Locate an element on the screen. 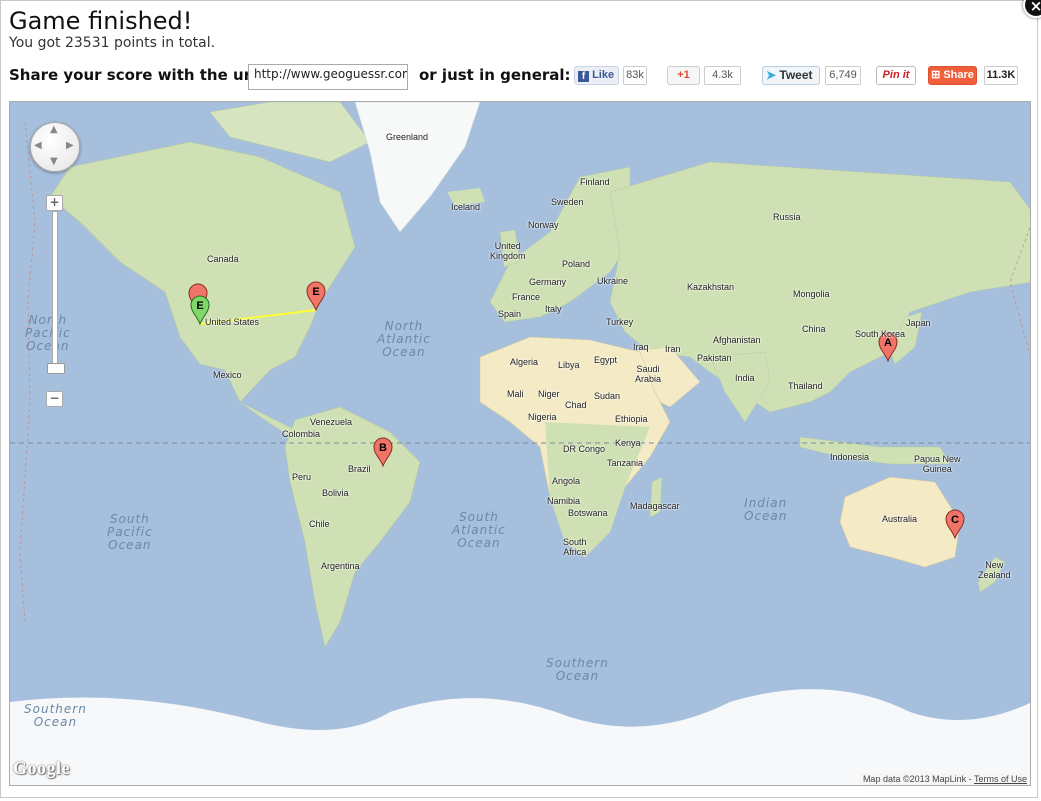 The width and height of the screenshot is (1041, 801). label-ukraine: Ukraine is located at coordinates (613, 281).